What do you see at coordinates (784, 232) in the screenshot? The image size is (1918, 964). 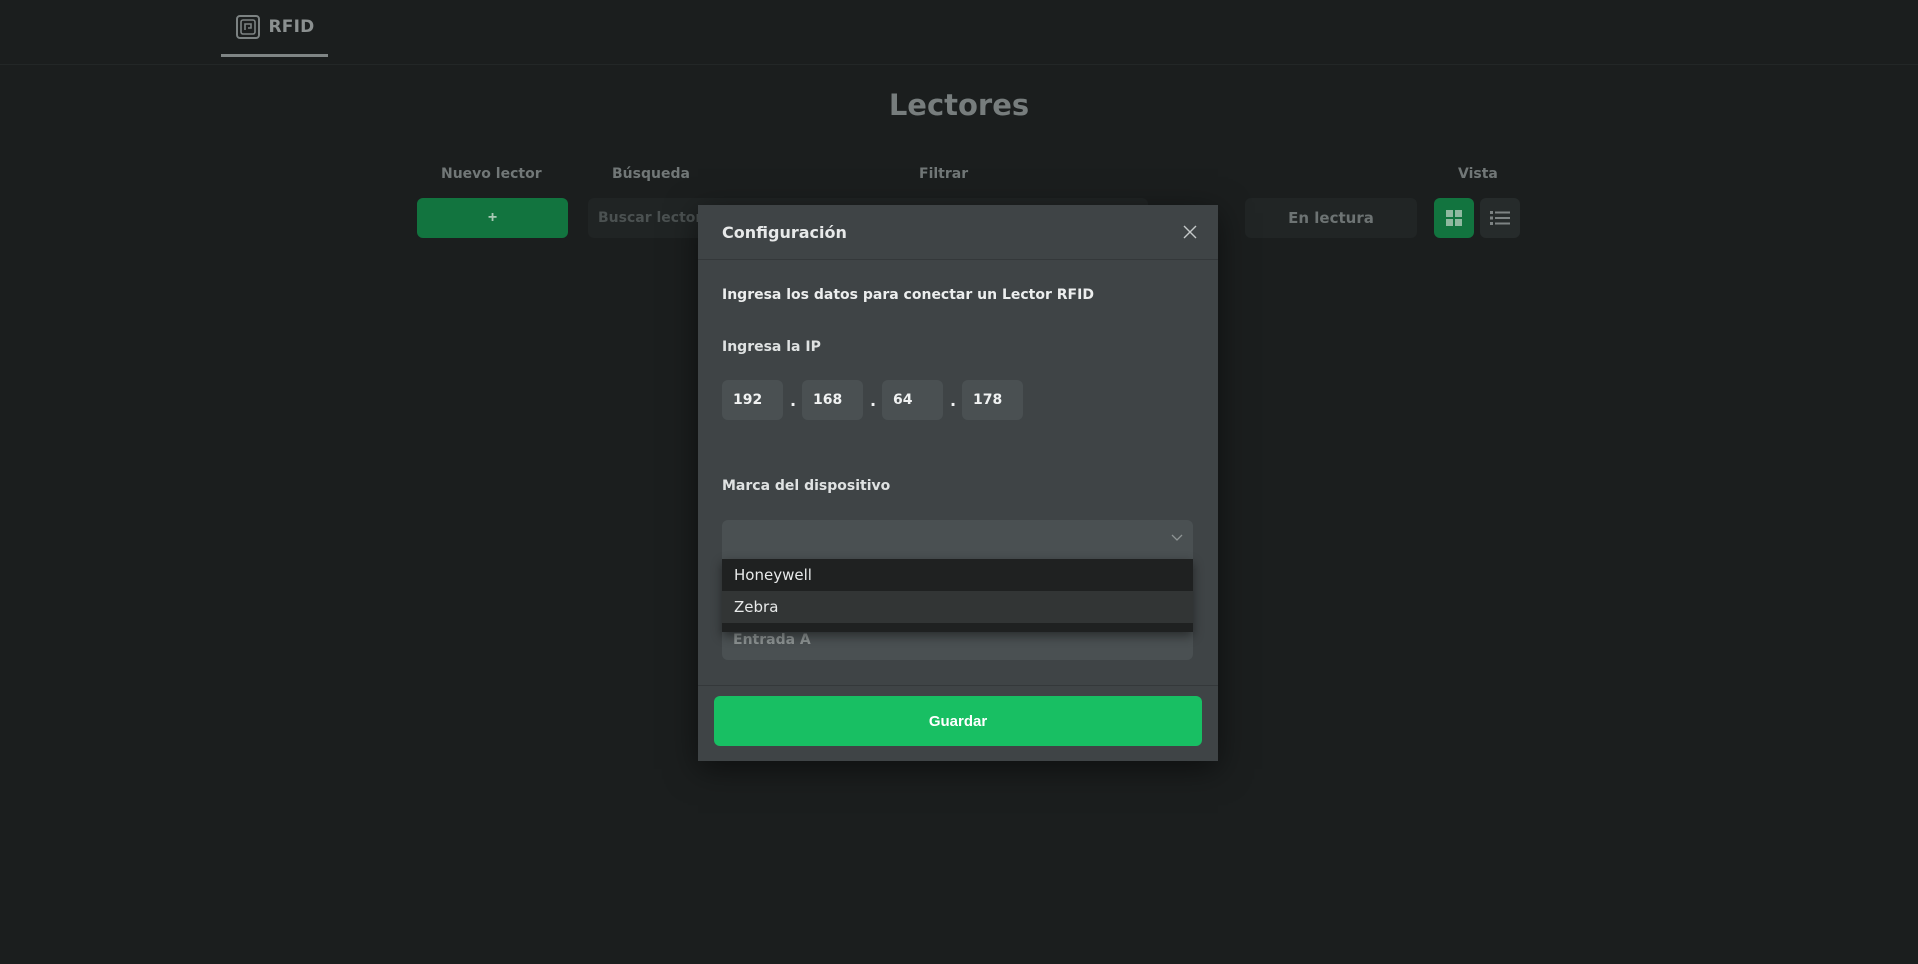 I see `modal-title: Configuración` at bounding box center [784, 232].